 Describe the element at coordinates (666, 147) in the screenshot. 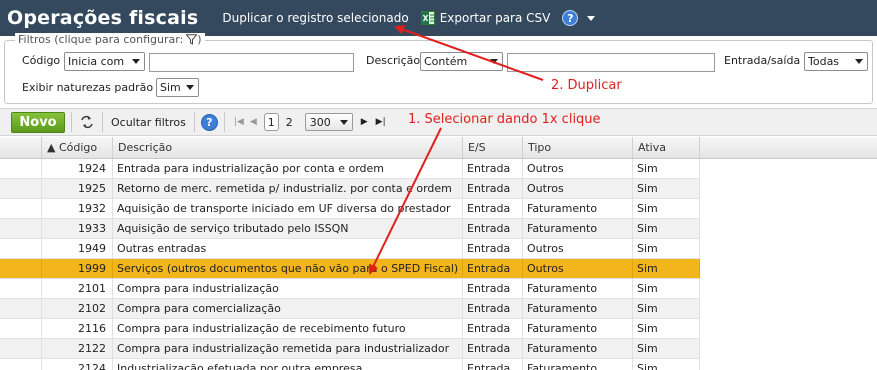

I see `column-header-ativa: Ativa` at that location.